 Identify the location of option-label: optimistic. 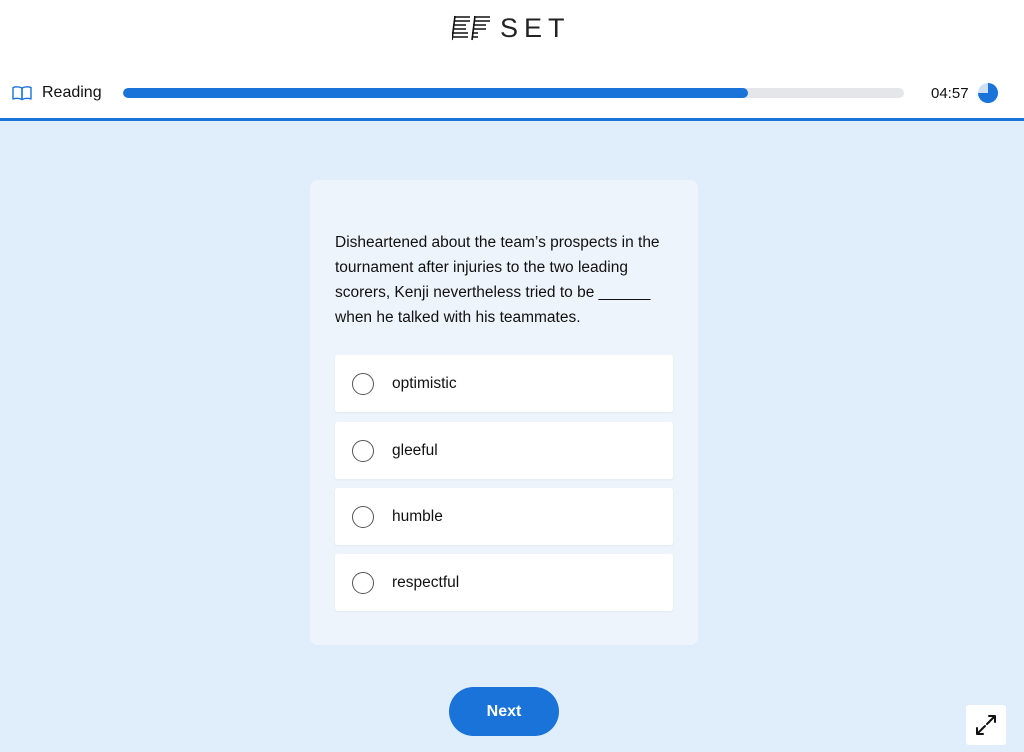
(424, 383).